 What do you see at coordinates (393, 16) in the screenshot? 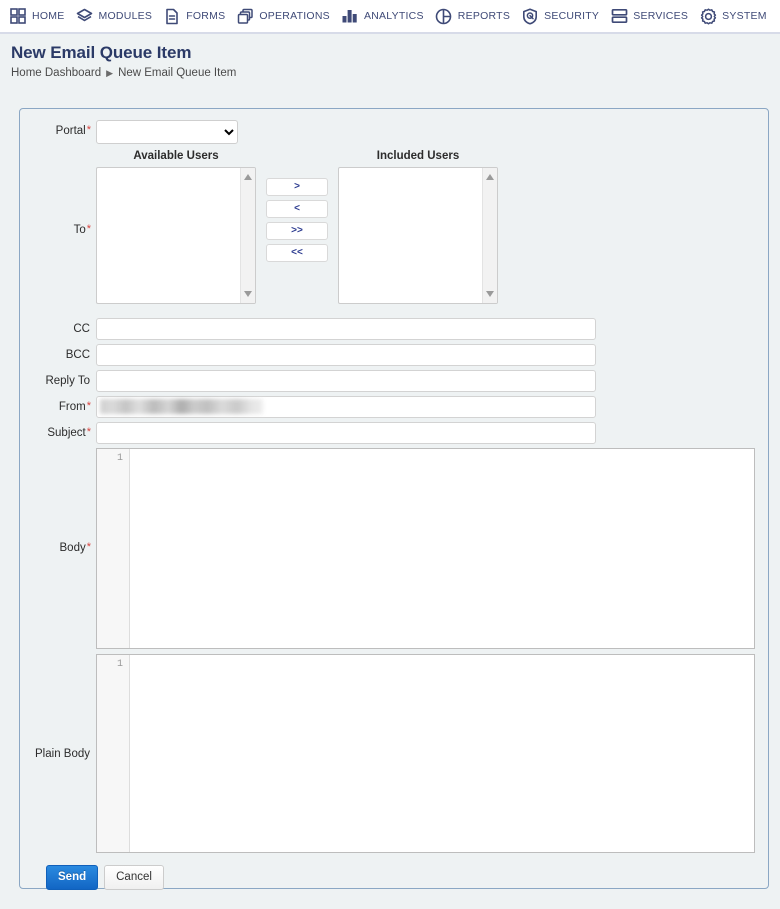
I see `nav-label-analytics: ANALYTICS` at bounding box center [393, 16].